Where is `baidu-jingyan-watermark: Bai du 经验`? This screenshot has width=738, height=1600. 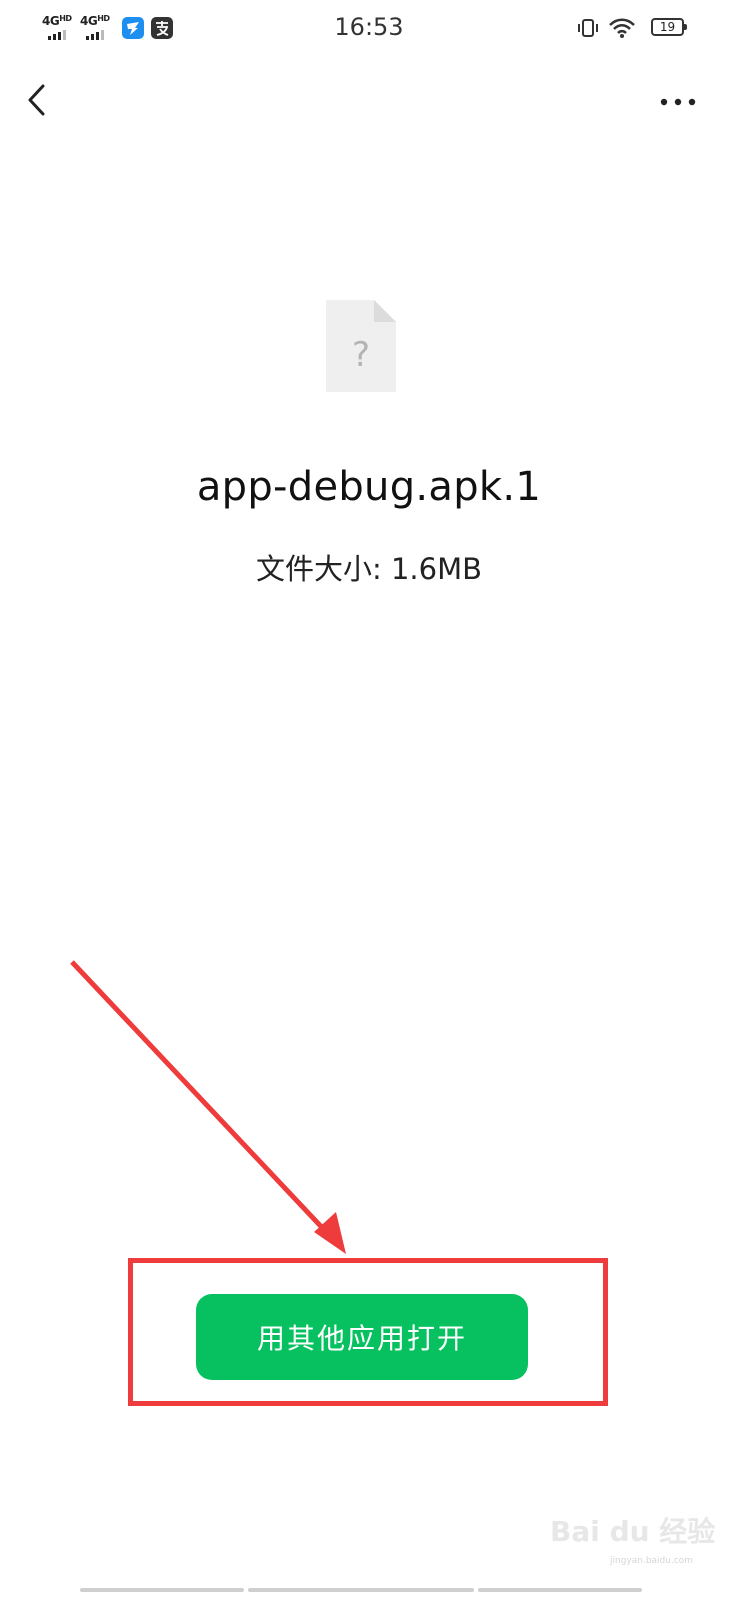
baidu-jingyan-watermark: Bai du 经验 is located at coordinates (633, 1531).